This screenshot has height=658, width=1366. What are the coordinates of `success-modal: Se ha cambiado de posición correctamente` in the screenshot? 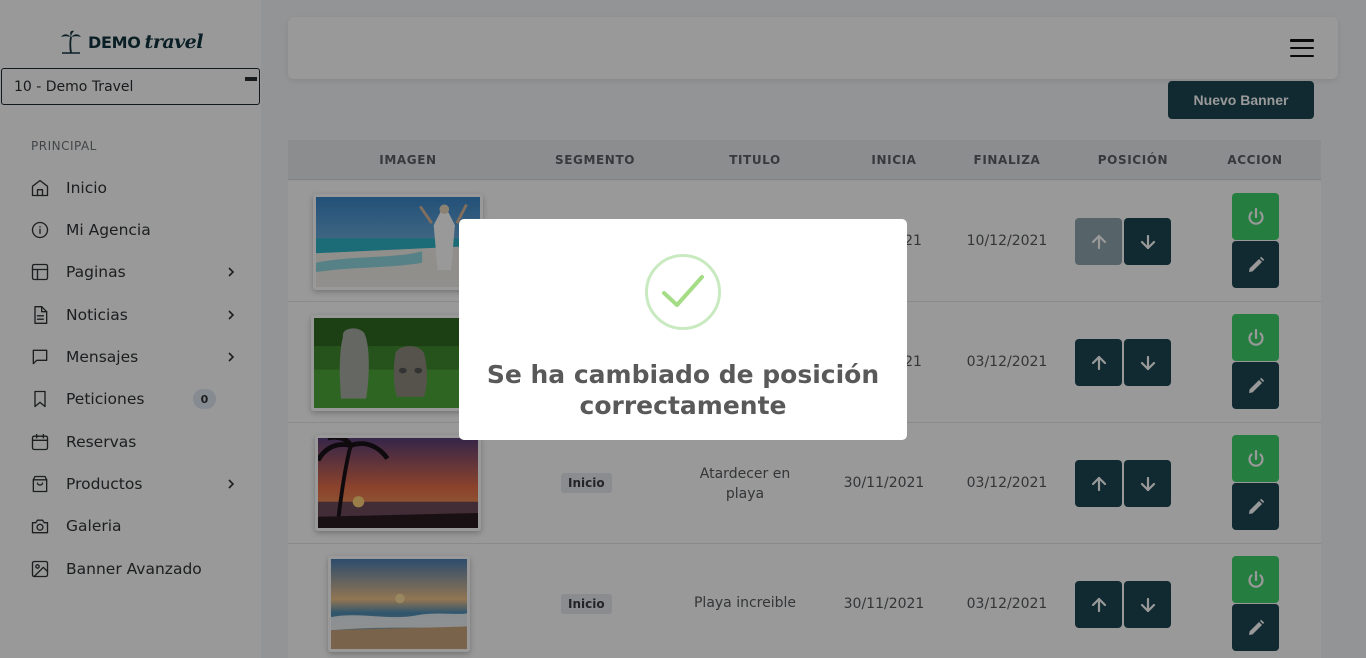 It's located at (683, 329).